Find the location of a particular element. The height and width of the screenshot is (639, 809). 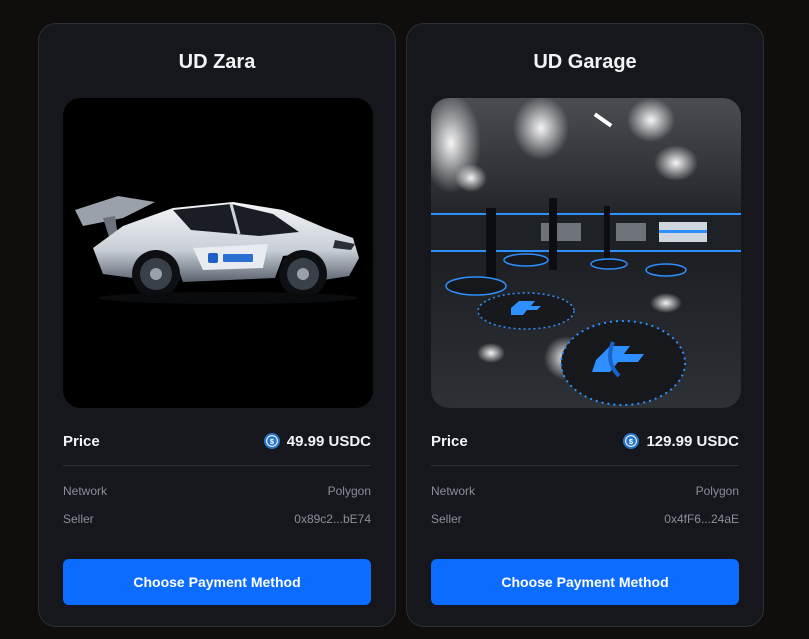

seller-row: Seller 0x4fF6...24aE is located at coordinates (585, 519).